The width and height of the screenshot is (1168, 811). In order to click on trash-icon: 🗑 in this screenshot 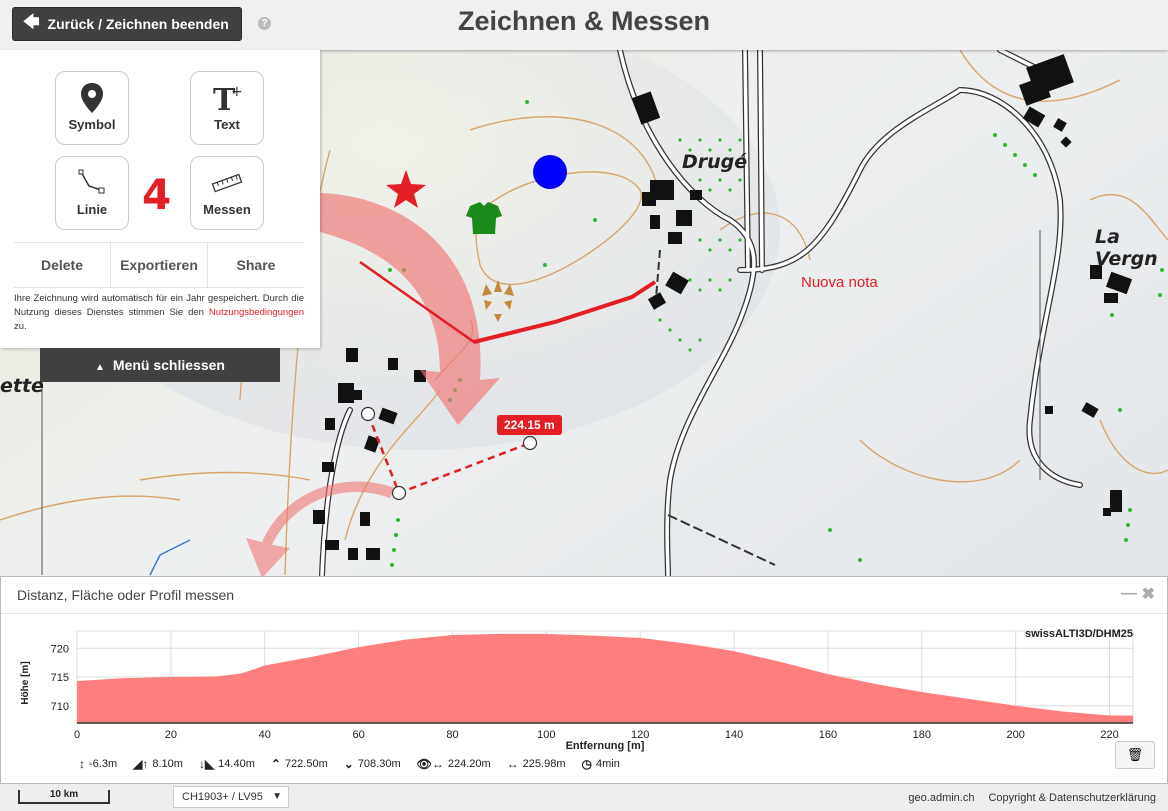, I will do `click(1135, 754)`.